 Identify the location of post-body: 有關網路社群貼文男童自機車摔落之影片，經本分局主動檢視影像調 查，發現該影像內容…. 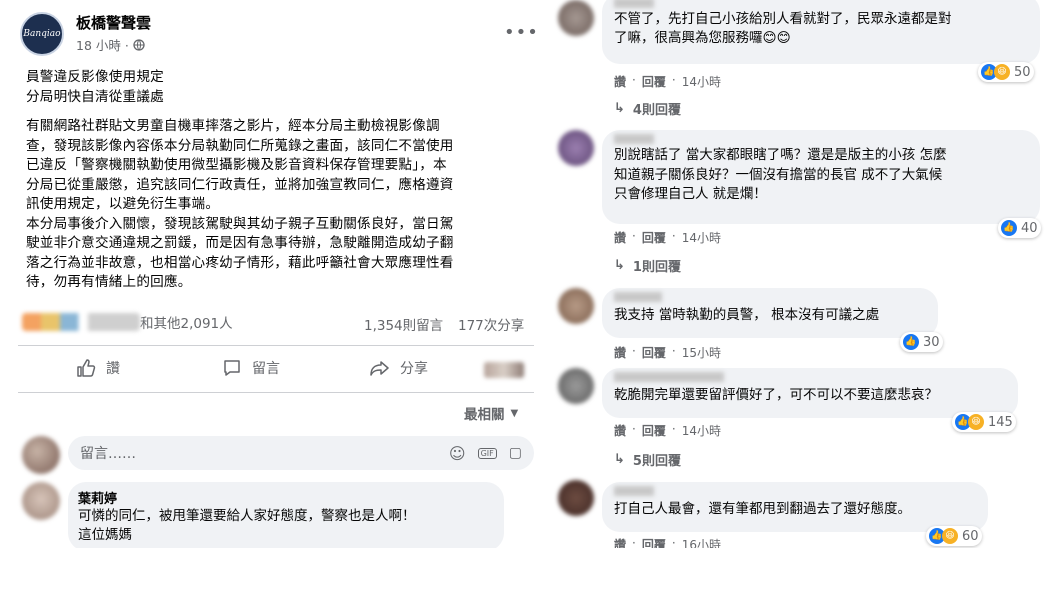
(281, 205).